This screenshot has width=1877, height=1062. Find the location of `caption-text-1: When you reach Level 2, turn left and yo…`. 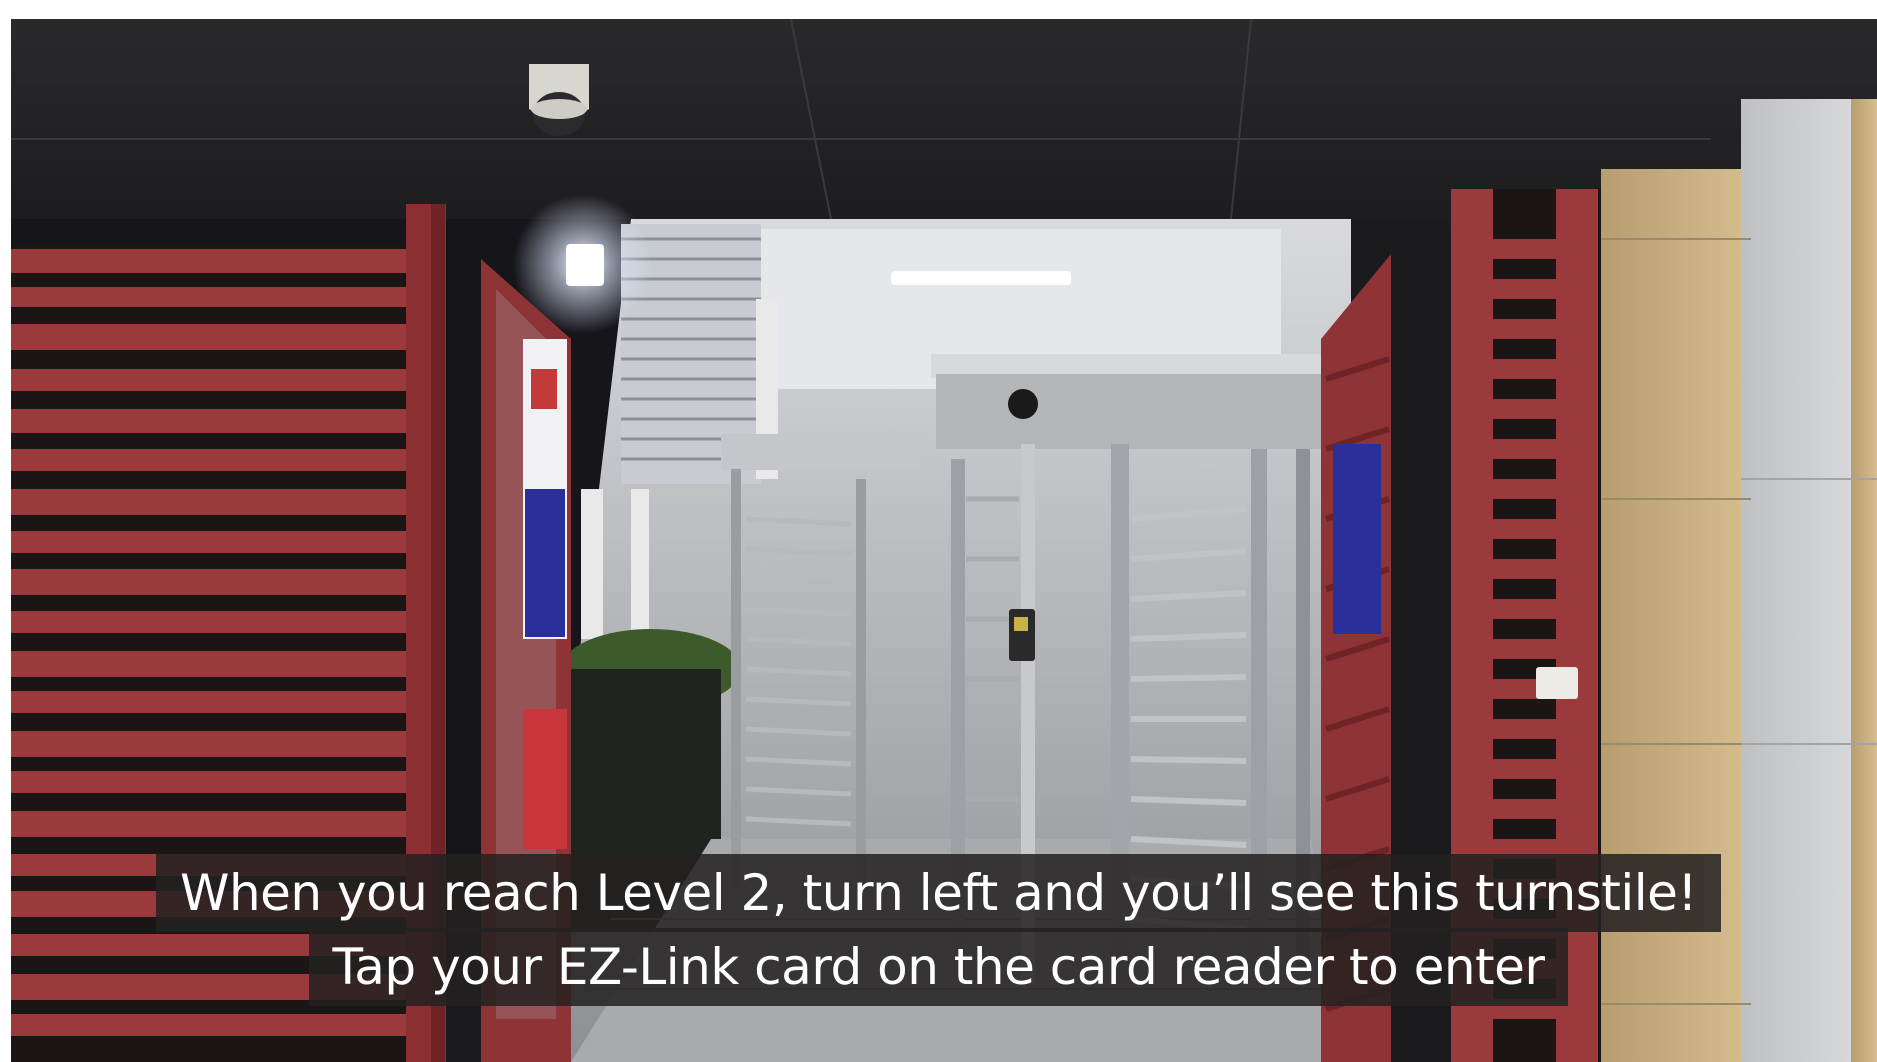

caption-text-1: When you reach Level 2, turn left and yo… is located at coordinates (938, 893).